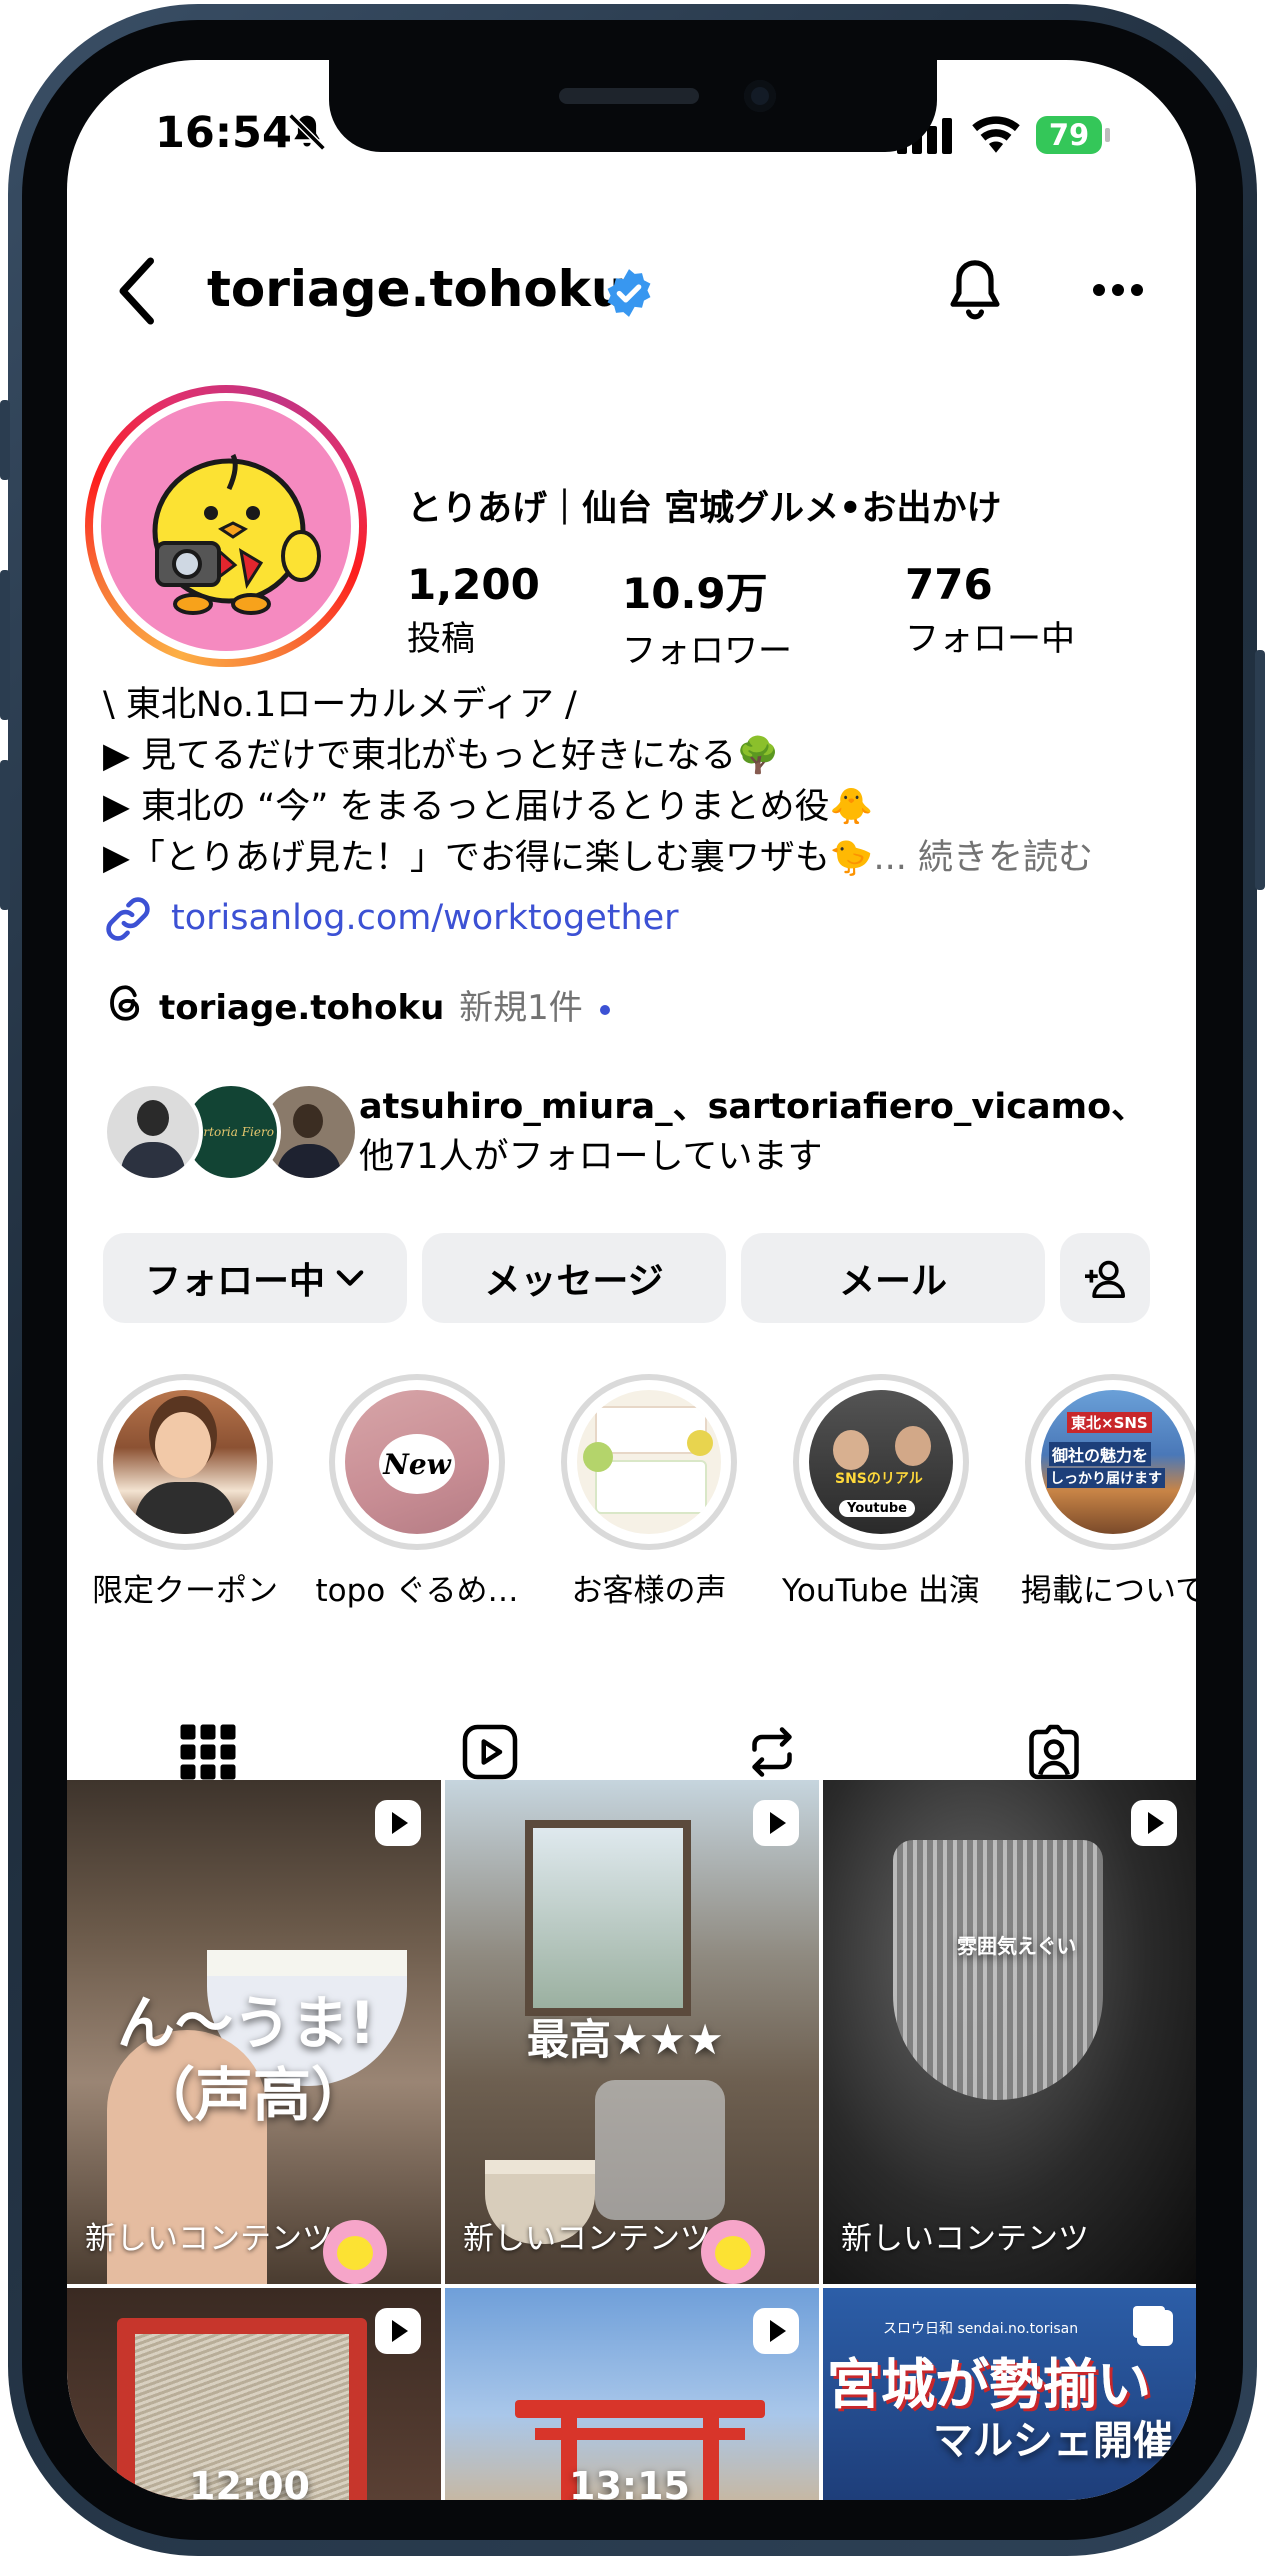 The height and width of the screenshot is (2560, 1265). What do you see at coordinates (253, 2095) in the screenshot?
I see `post-overlay-text: （声高）` at bounding box center [253, 2095].